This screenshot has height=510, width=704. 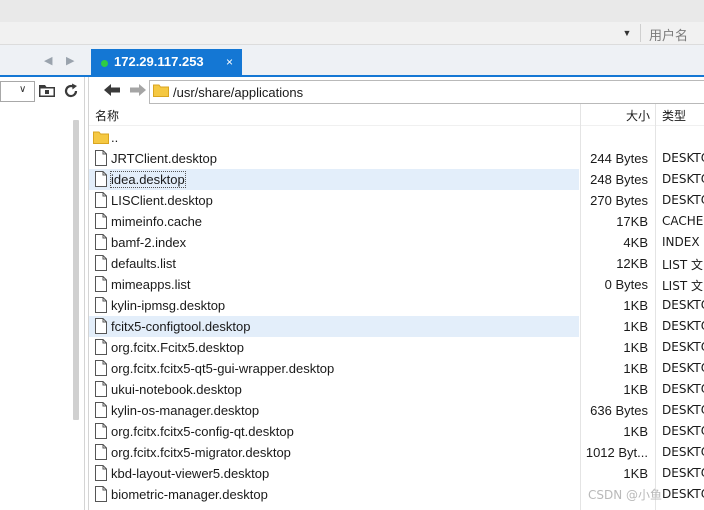 What do you see at coordinates (149, 242) in the screenshot?
I see `file-name: bamf-2.index` at bounding box center [149, 242].